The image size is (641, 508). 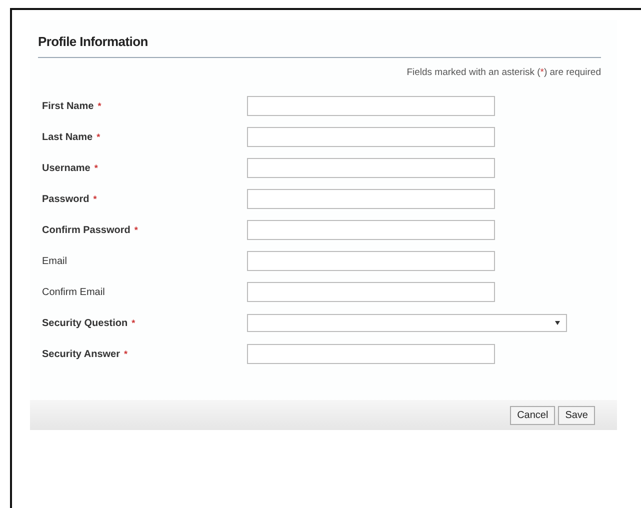 What do you see at coordinates (503, 72) in the screenshot?
I see `required-note: Fields marked with an asterisk (*) are required` at bounding box center [503, 72].